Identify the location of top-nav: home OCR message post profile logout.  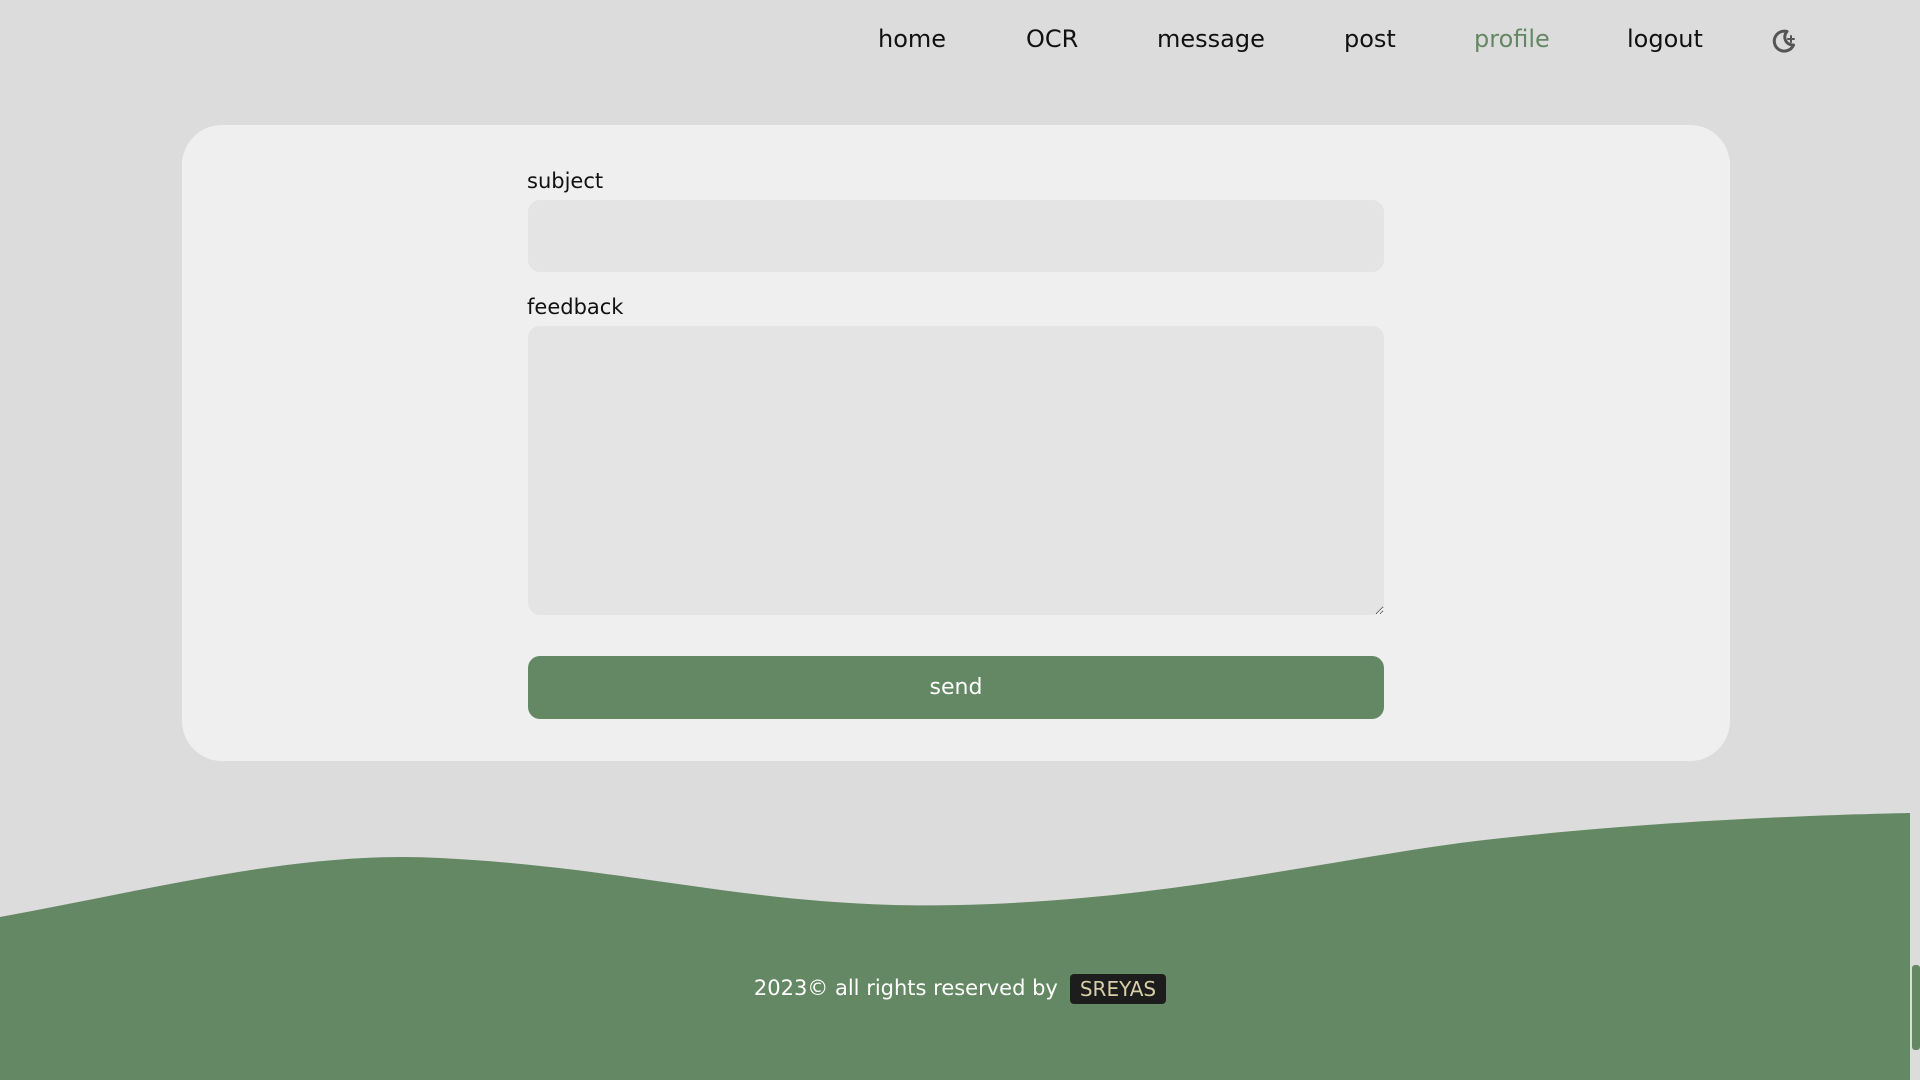
(960, 39).